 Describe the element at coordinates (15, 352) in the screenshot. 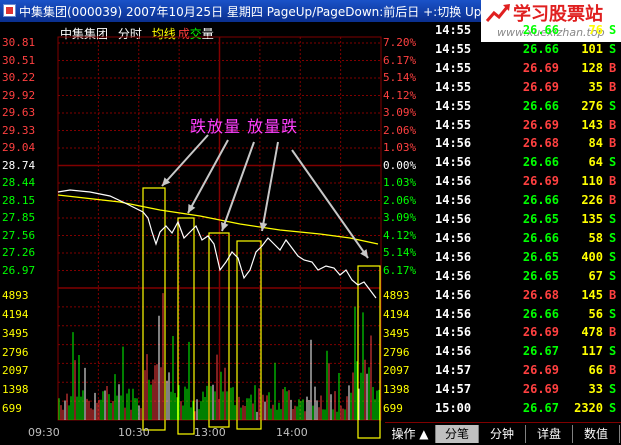

I see `volume-tick-label: 2796` at that location.